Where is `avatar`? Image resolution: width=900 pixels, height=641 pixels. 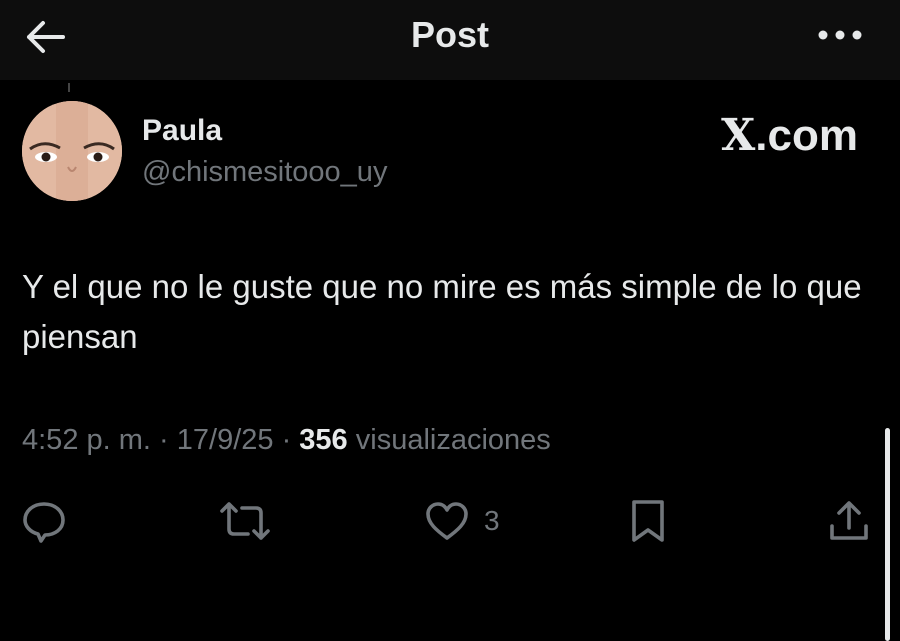 avatar is located at coordinates (72, 151).